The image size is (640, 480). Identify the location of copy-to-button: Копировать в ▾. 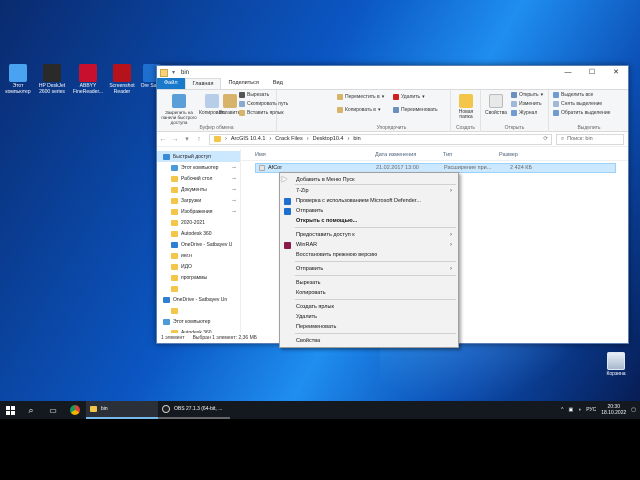
(358, 110).